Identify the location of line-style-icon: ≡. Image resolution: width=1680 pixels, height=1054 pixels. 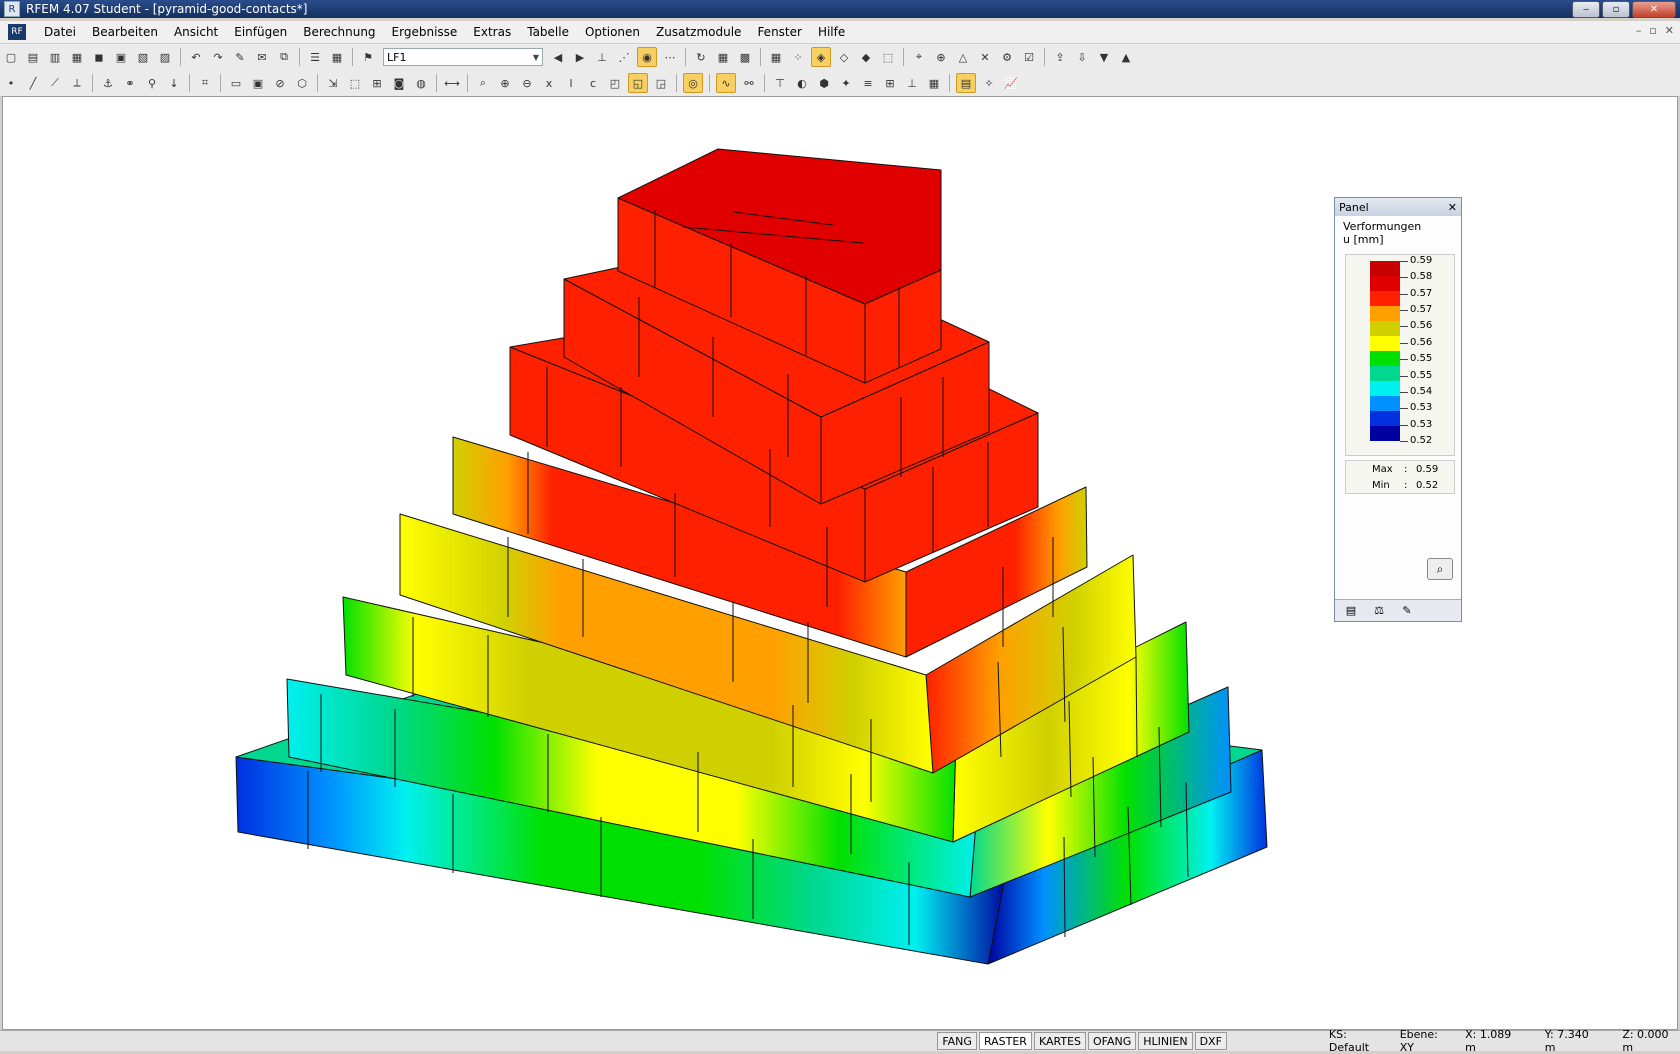
(868, 83).